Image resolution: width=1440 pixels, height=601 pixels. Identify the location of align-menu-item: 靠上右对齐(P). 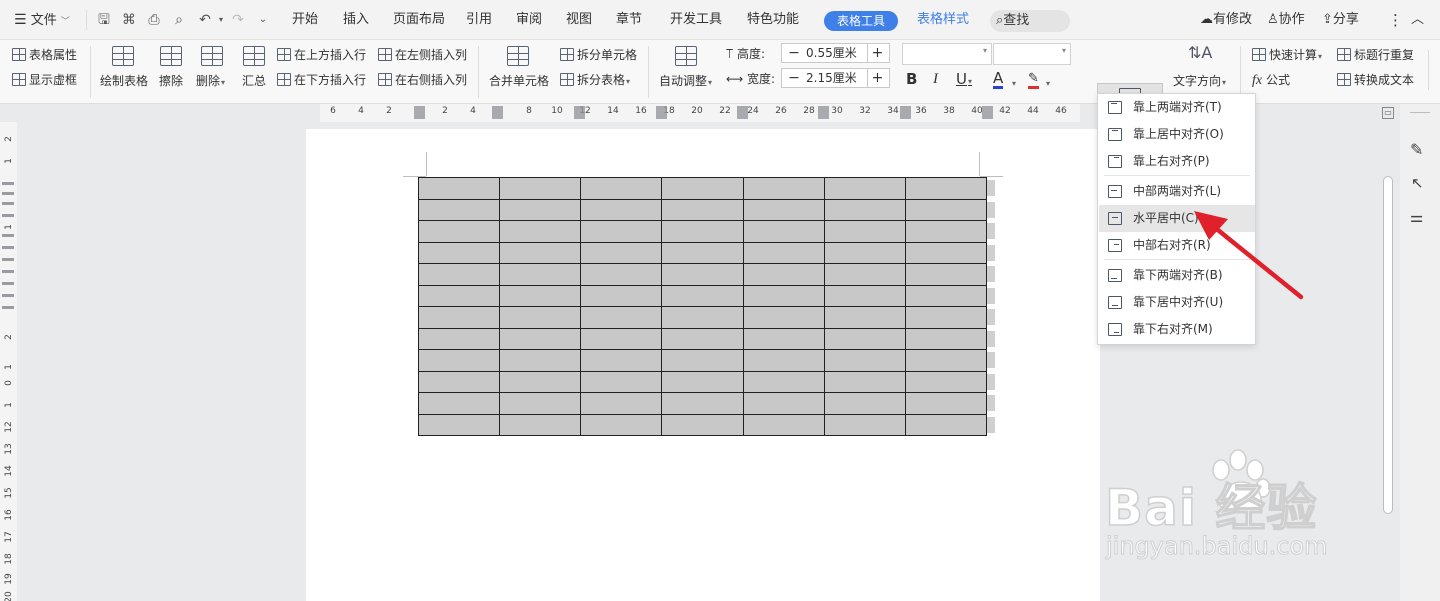
(1177, 161).